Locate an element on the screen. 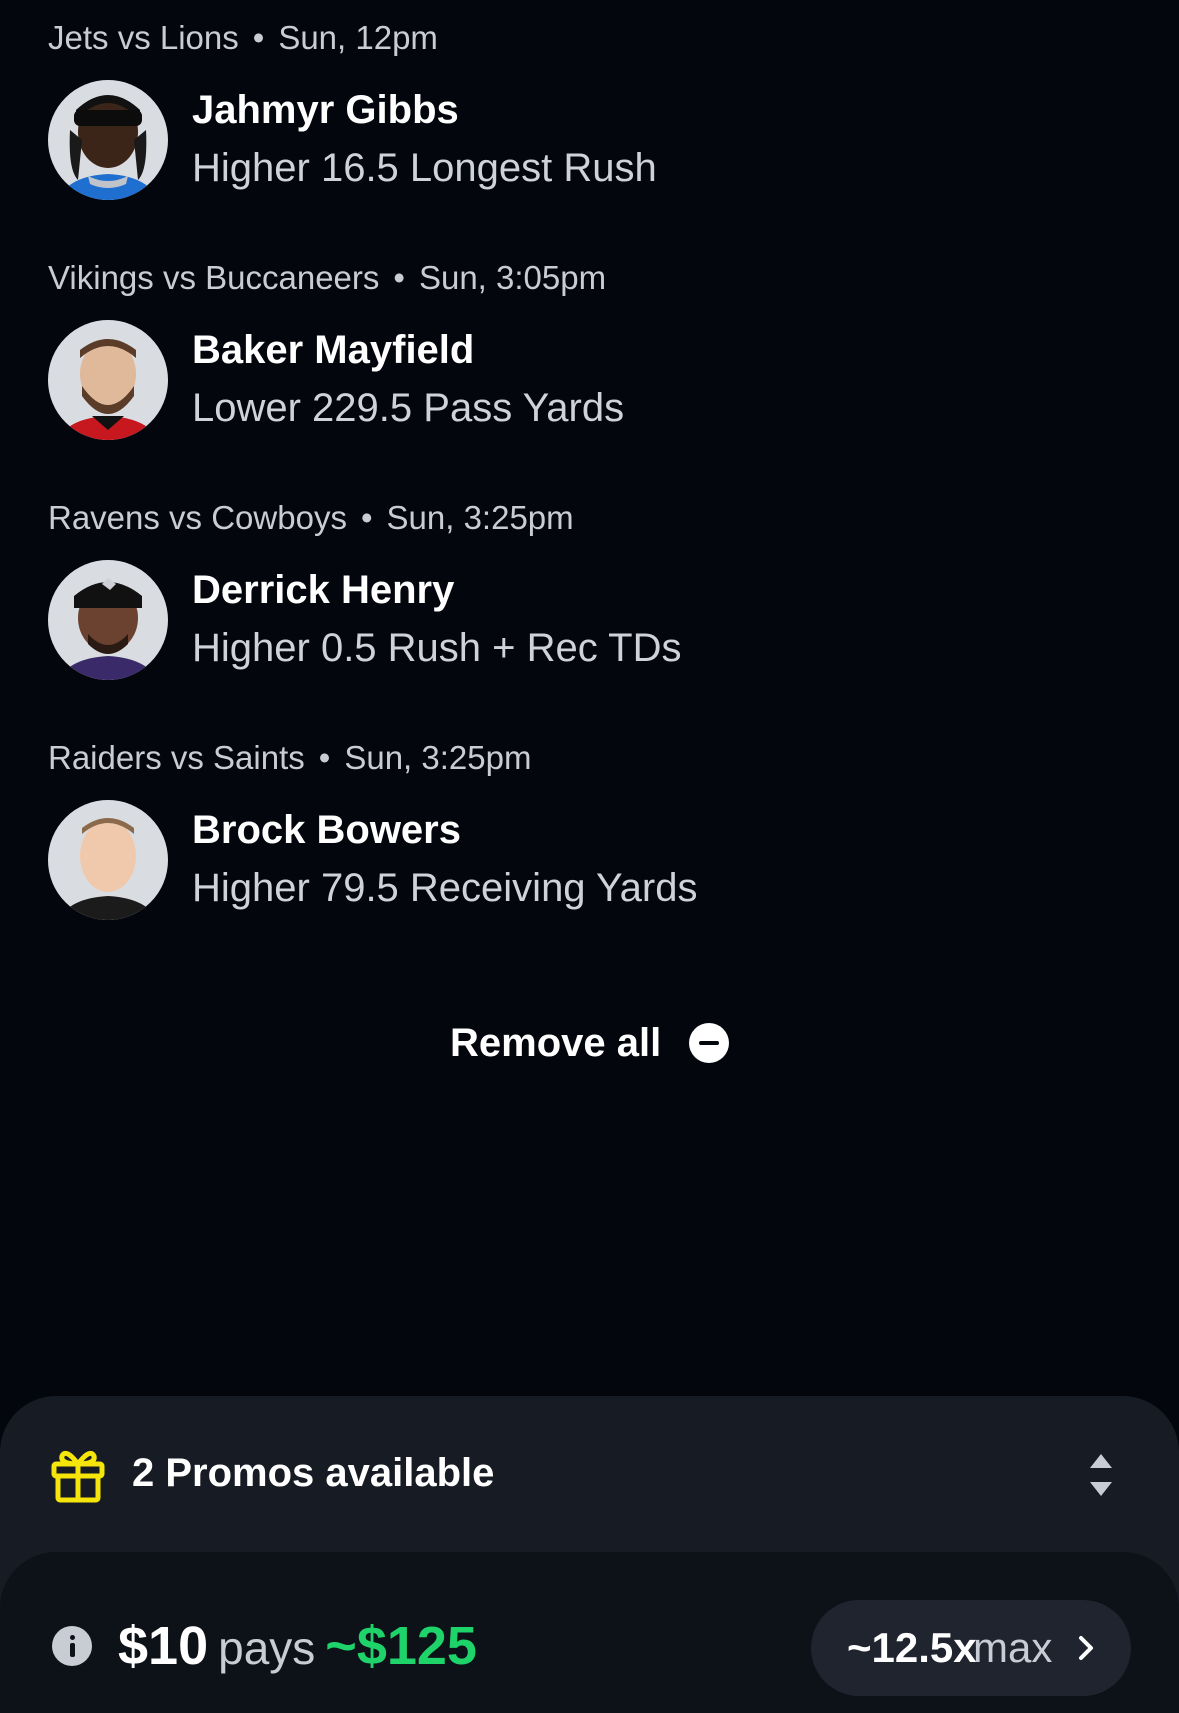 This screenshot has height=1713, width=1179. game-time: Sun, 3:05pm is located at coordinates (512, 277).